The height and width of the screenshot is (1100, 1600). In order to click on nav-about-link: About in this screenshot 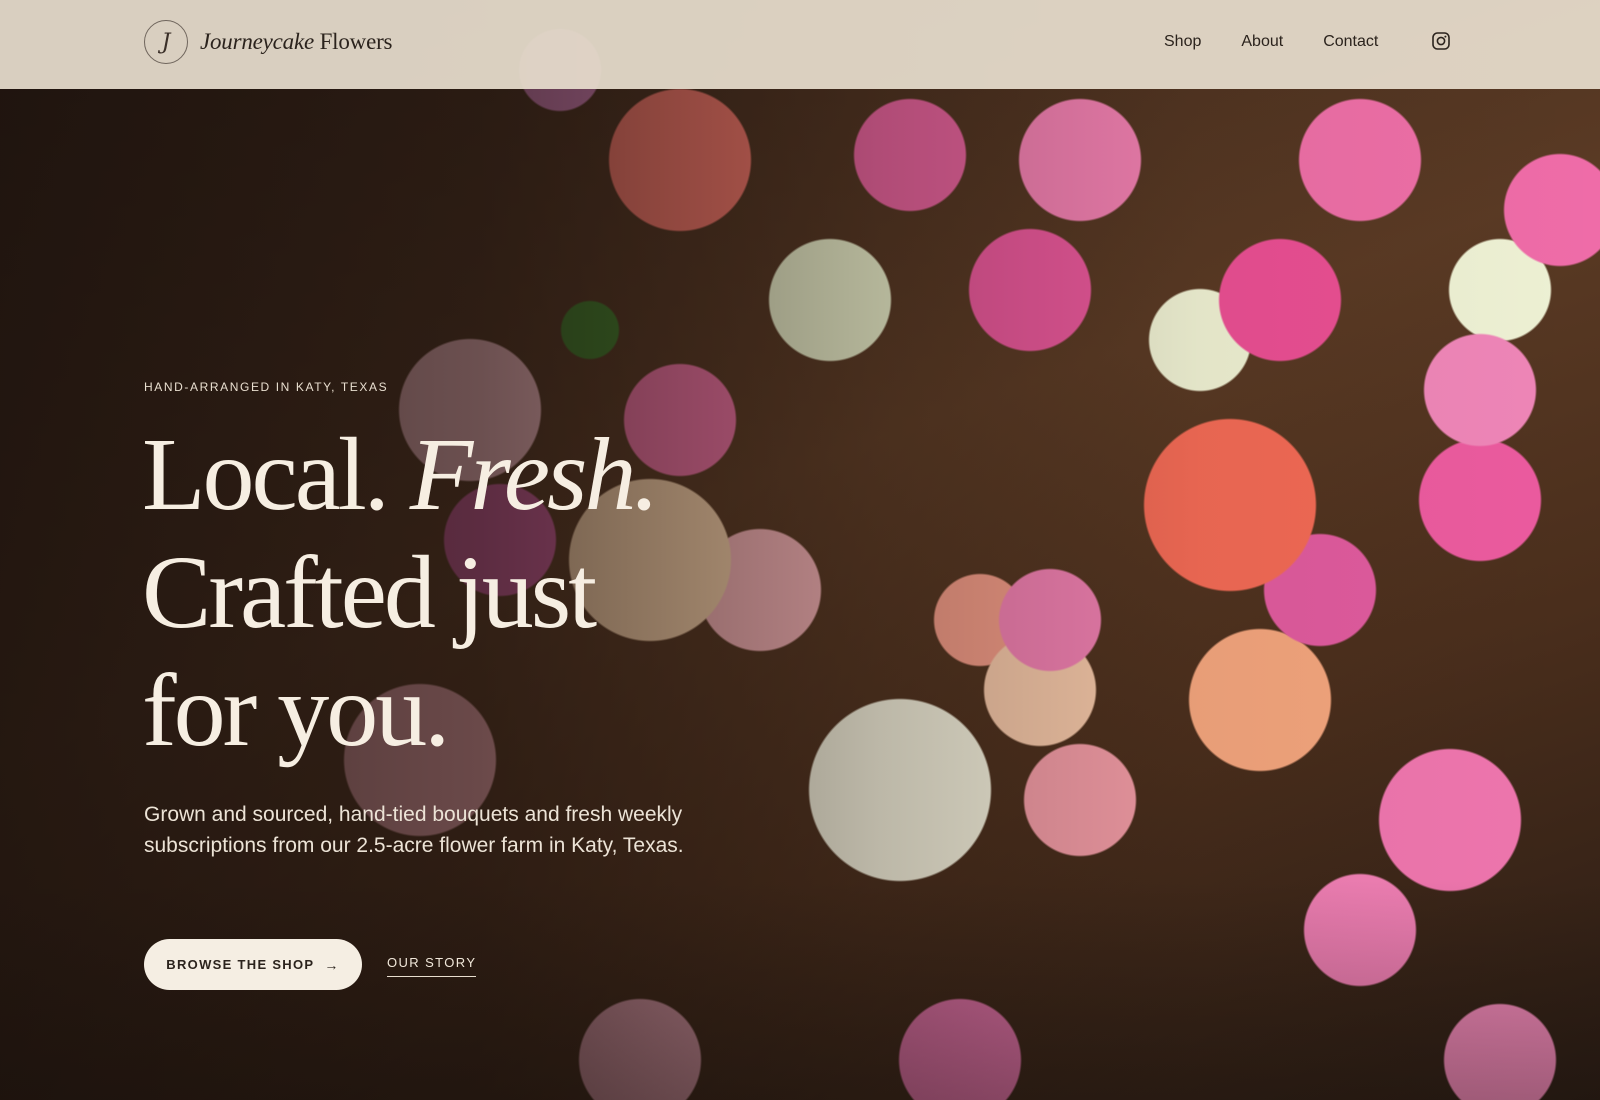, I will do `click(1262, 42)`.